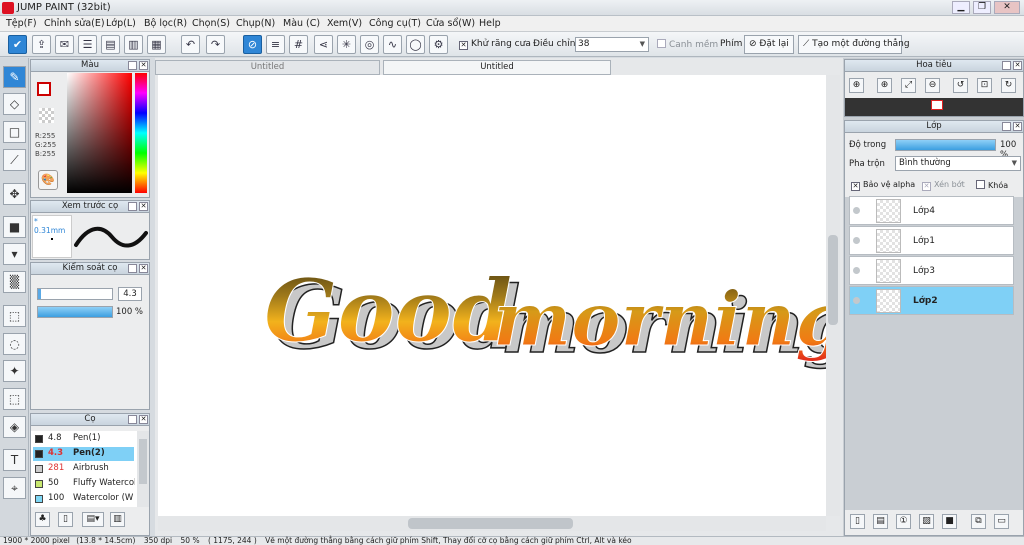 The image size is (1024, 545). What do you see at coordinates (984, 85) in the screenshot?
I see `rotate-reset-icon: ⊡` at bounding box center [984, 85].